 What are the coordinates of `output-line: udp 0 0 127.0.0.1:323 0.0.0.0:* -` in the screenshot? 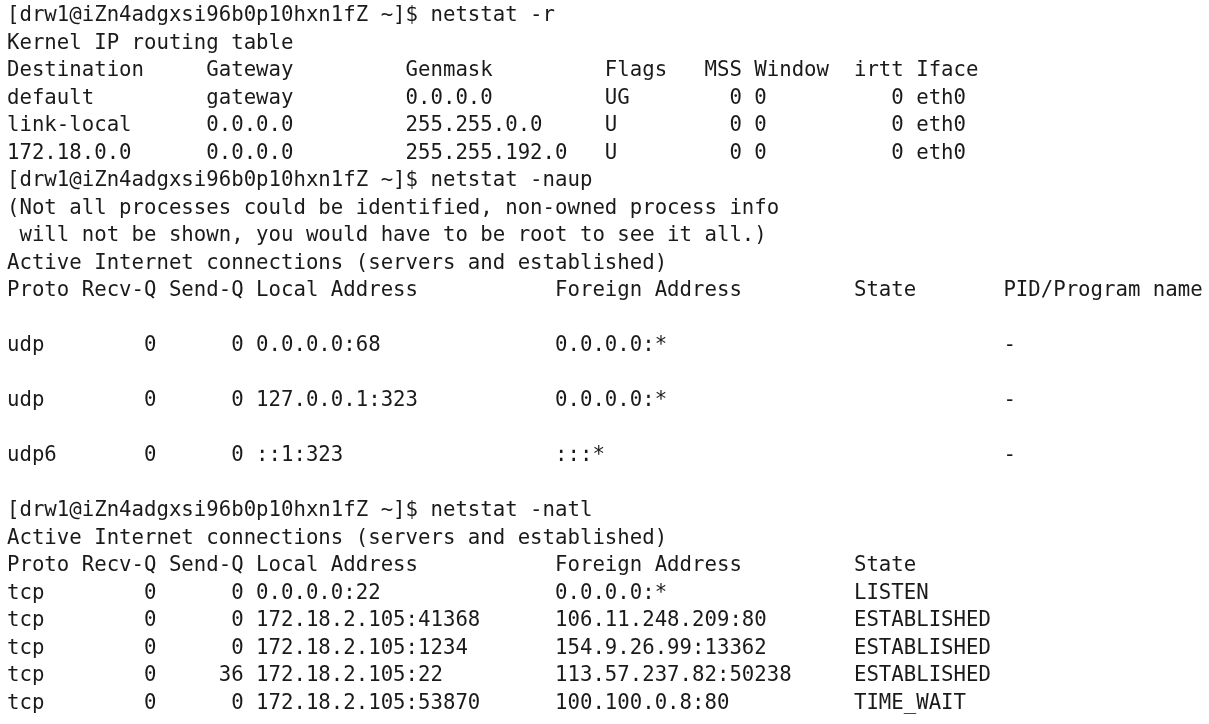 It's located at (511, 399).